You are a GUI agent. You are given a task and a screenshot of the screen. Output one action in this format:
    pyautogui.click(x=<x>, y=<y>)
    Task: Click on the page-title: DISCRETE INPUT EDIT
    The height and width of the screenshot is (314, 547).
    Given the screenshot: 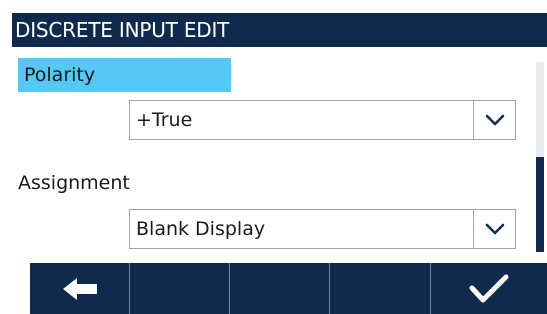 What is the action you would take?
    pyautogui.click(x=279, y=30)
    